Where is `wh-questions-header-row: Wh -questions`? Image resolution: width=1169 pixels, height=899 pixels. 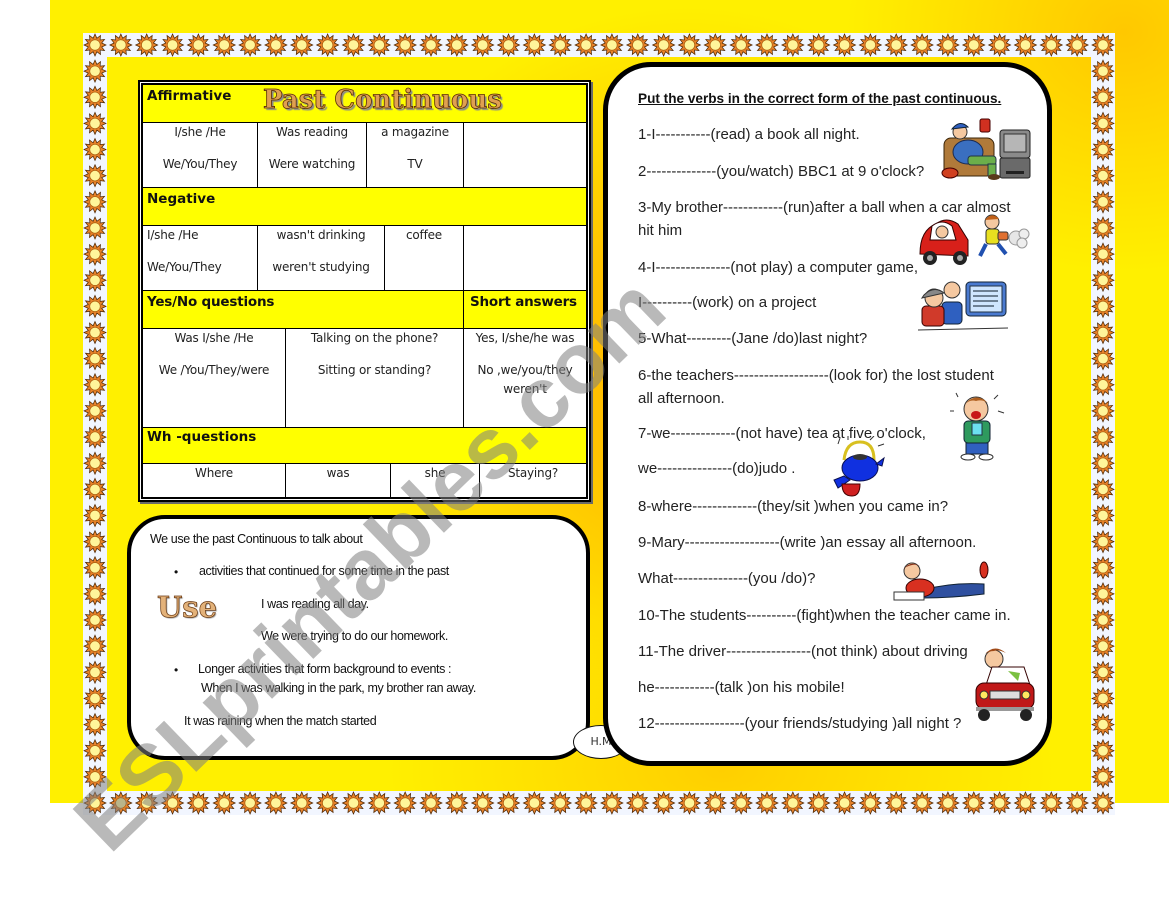
wh-questions-header-row: Wh -questions is located at coordinates (364, 446).